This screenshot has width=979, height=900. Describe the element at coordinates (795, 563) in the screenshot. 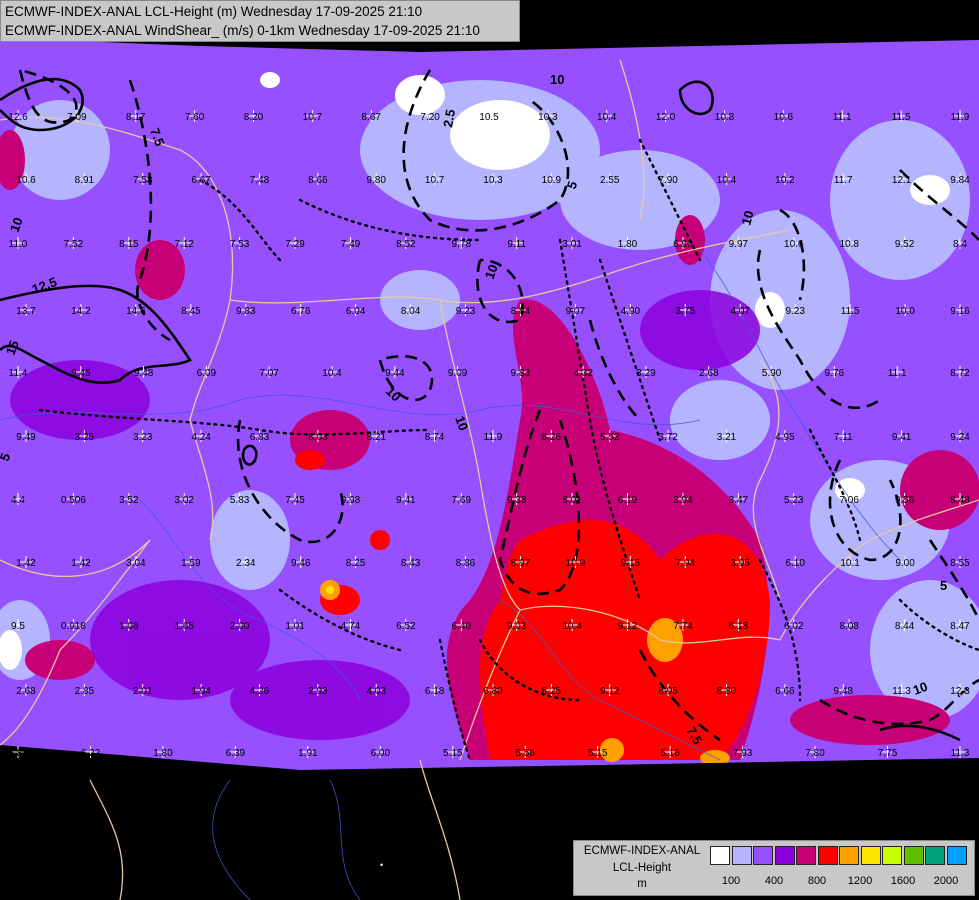

I see `station-value: 6.10` at that location.